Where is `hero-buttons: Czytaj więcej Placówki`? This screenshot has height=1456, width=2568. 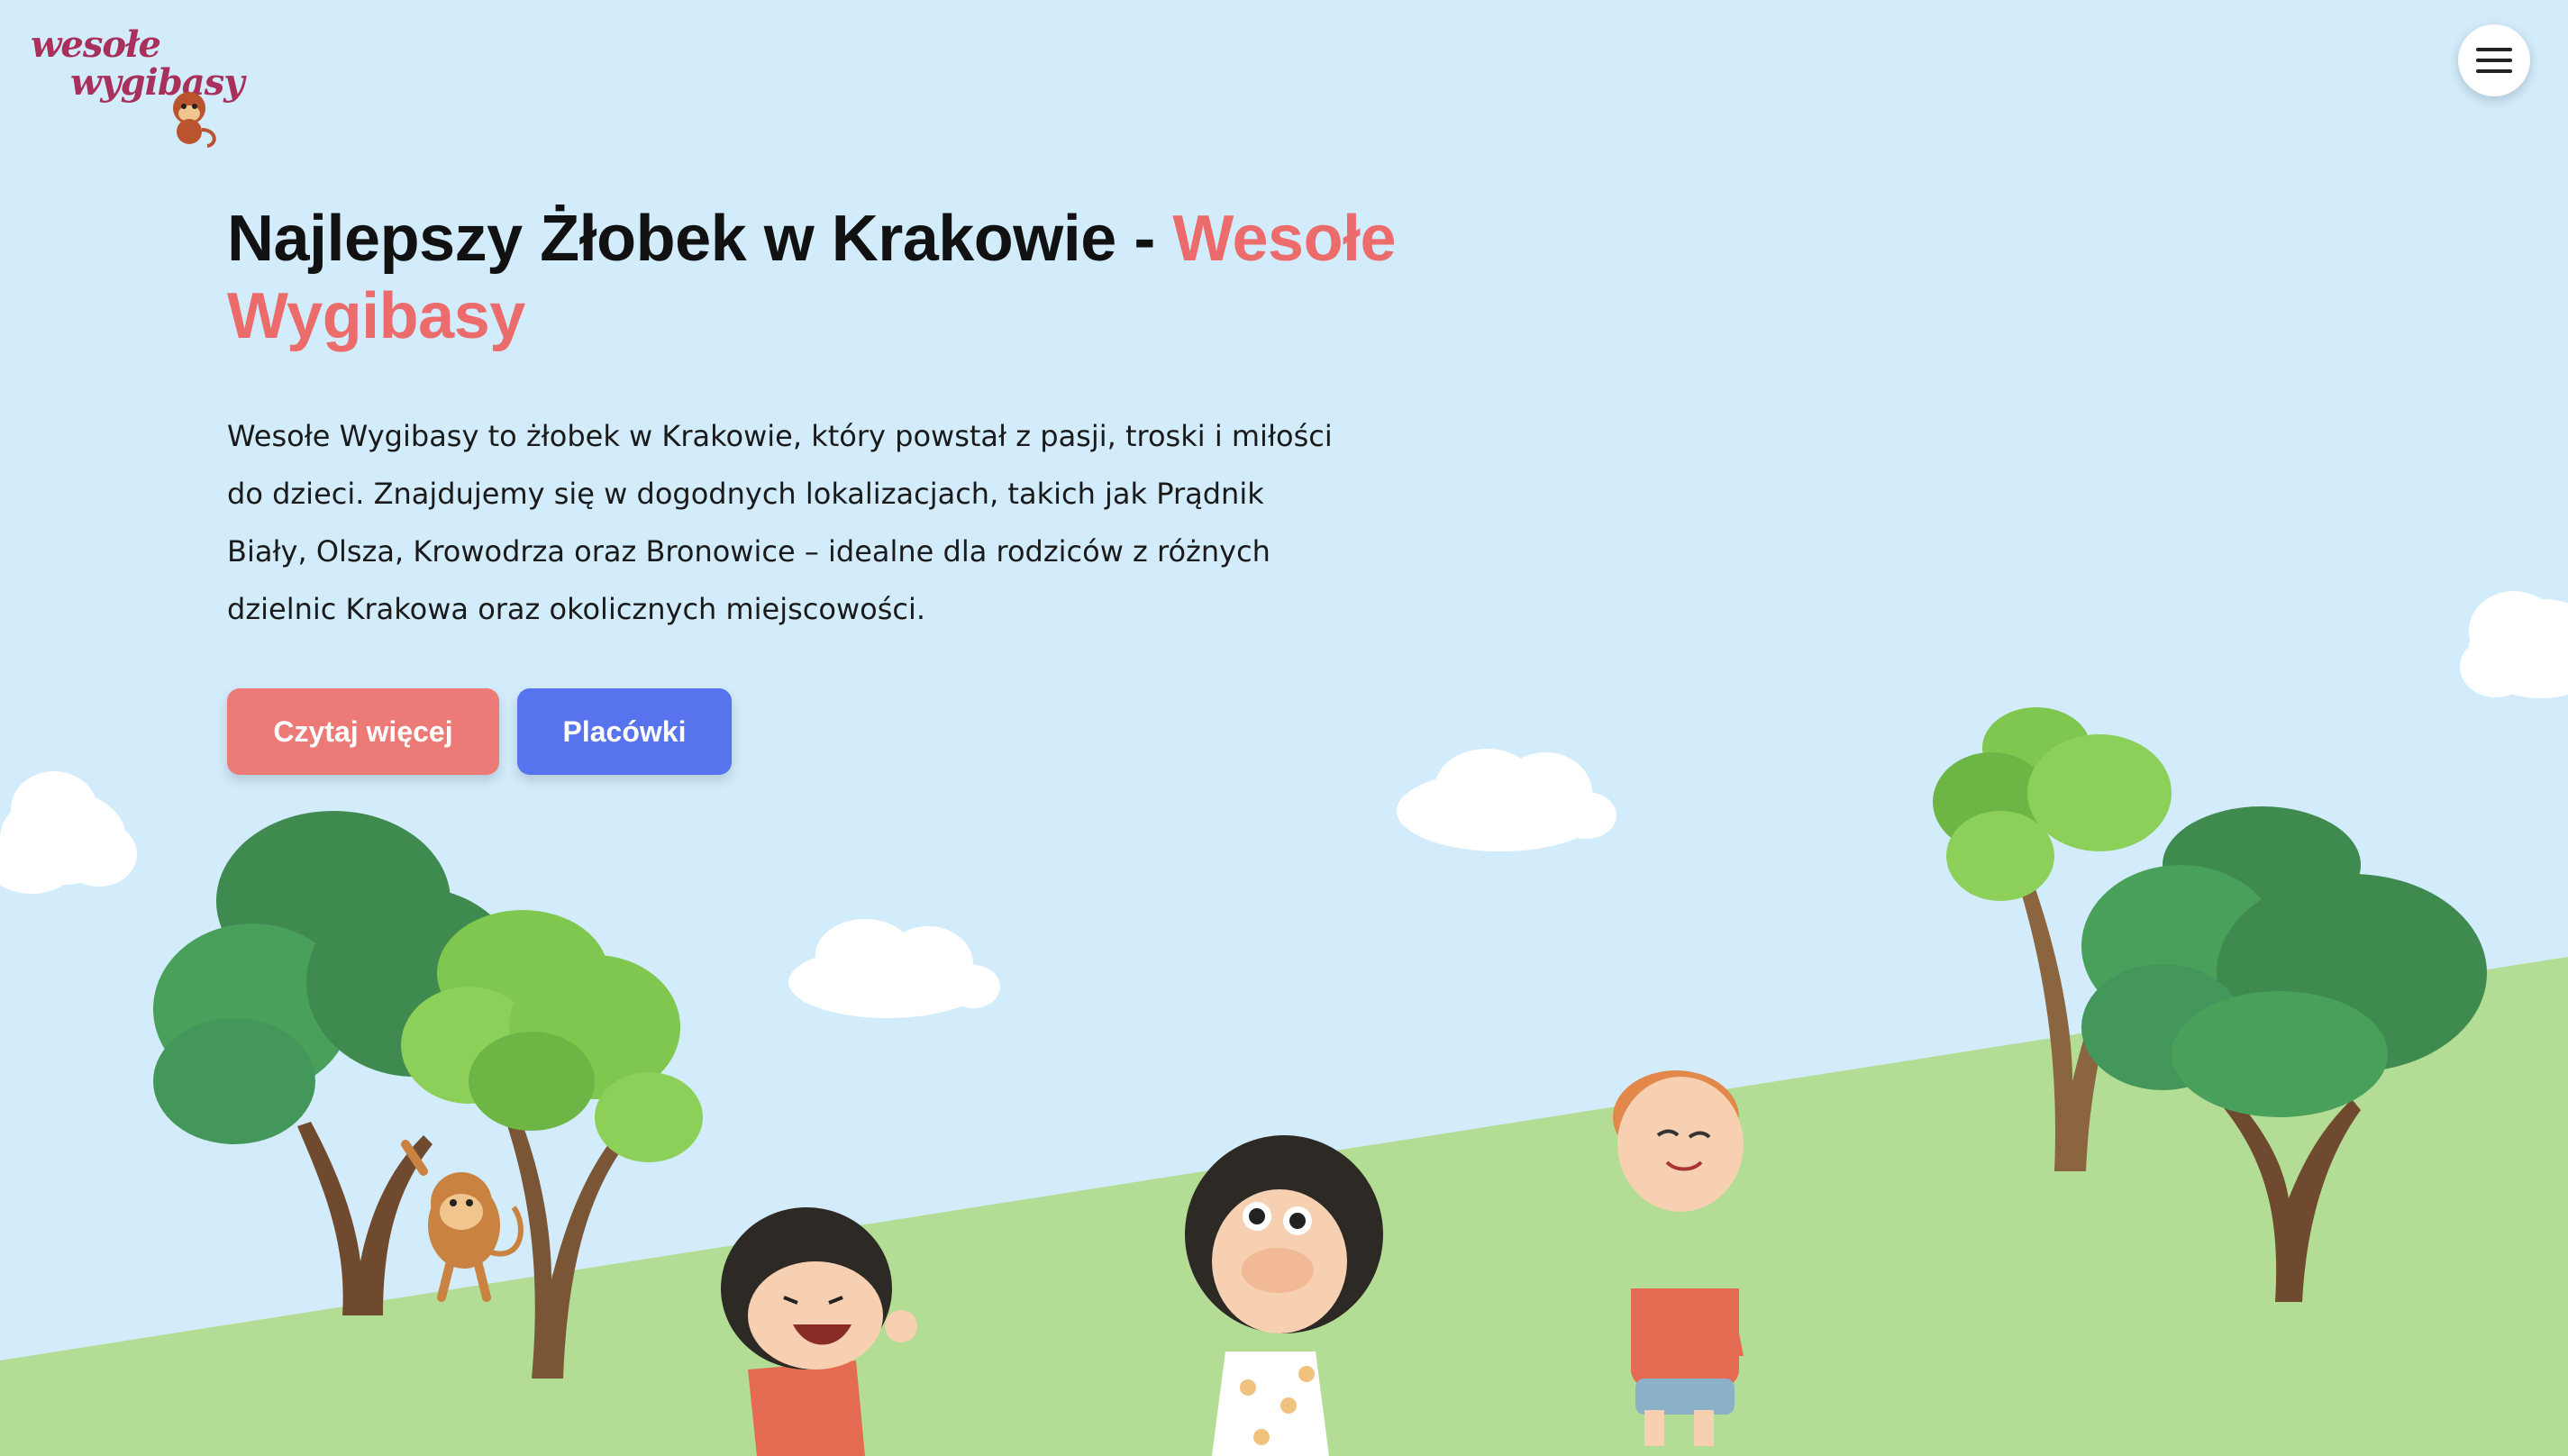 hero-buttons: Czytaj więcej Placówki is located at coordinates (830, 732).